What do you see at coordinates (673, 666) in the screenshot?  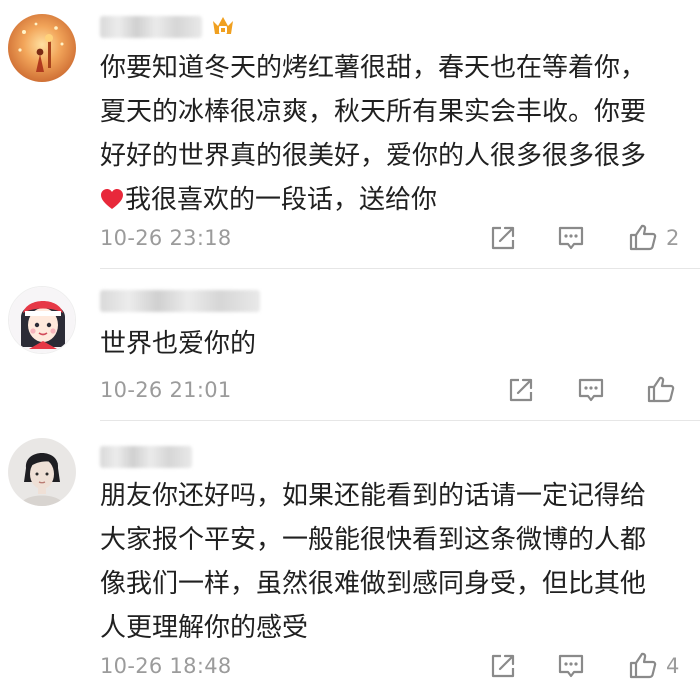 I see `like-count: 4` at bounding box center [673, 666].